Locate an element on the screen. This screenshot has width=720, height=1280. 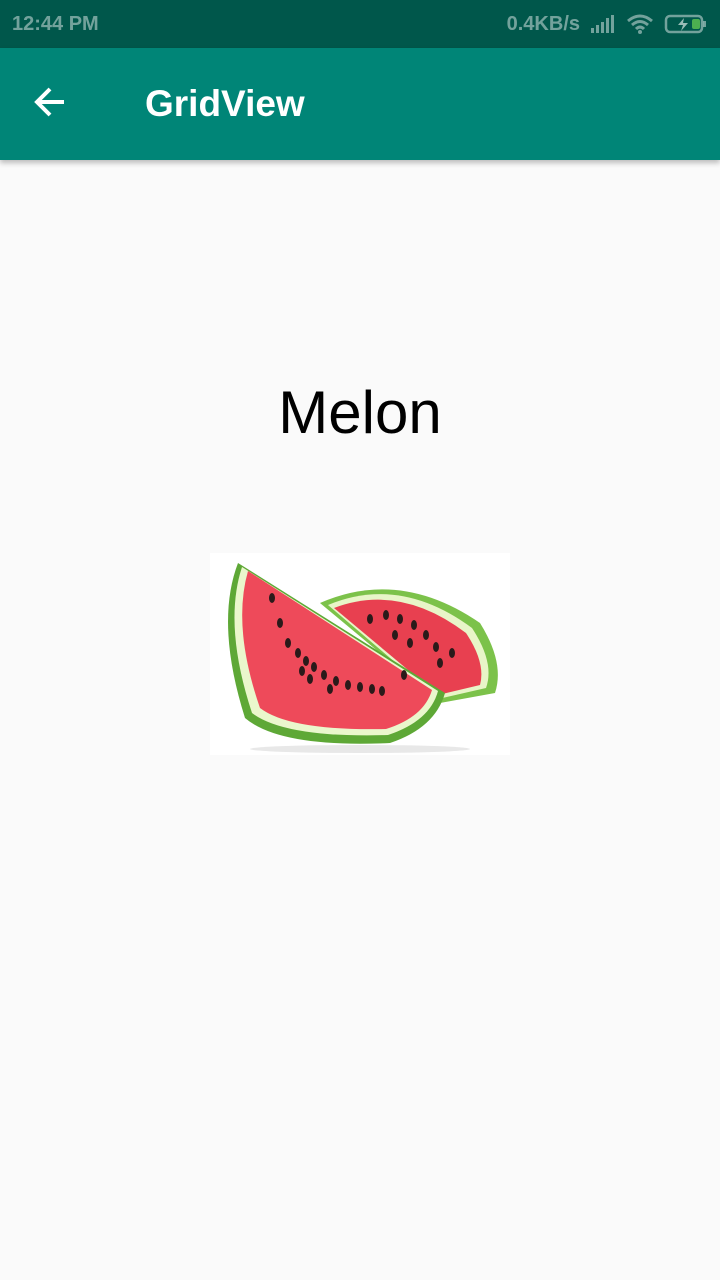
status-icons: 0.4KB/s is located at coordinates (607, 24).